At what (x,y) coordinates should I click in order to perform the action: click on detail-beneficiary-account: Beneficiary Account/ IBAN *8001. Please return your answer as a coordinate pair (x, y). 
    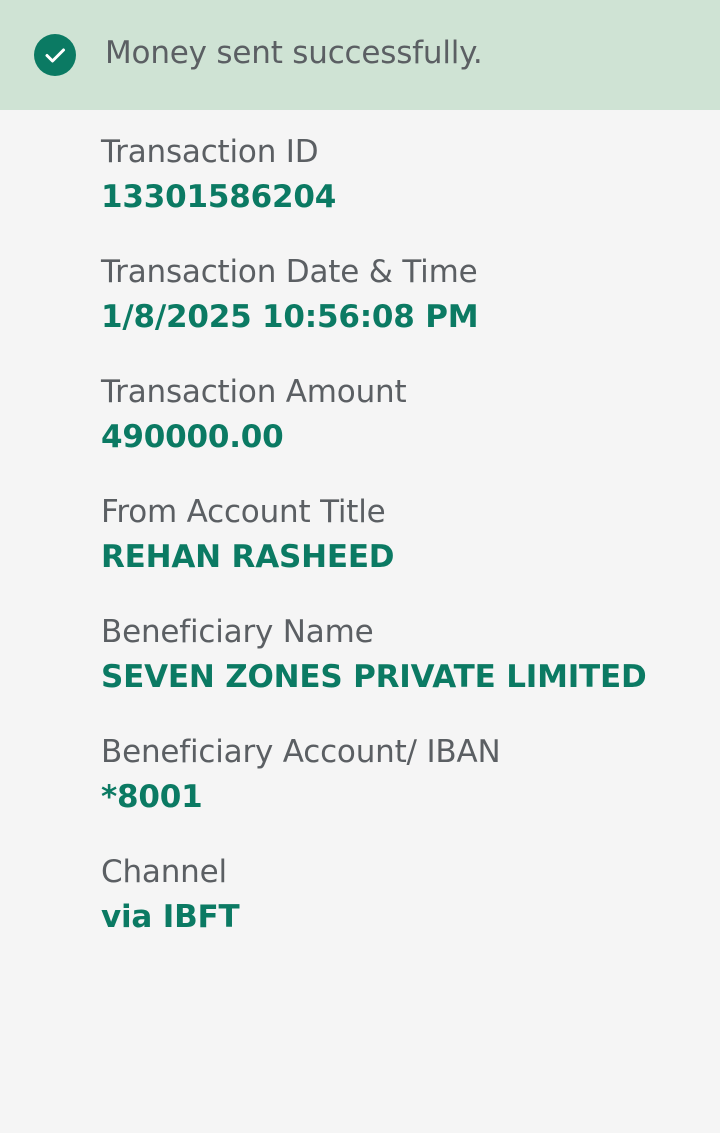
    Looking at the image, I should click on (401, 790).